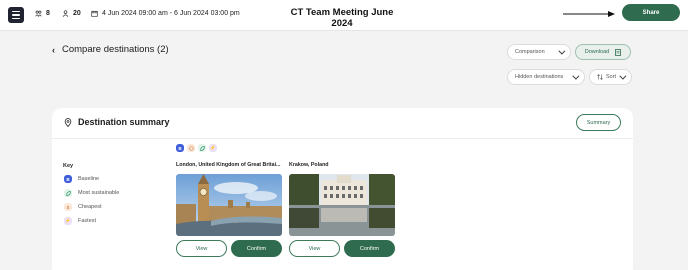 The height and width of the screenshot is (270, 688). I want to click on traveller-icon, so click(38, 13).